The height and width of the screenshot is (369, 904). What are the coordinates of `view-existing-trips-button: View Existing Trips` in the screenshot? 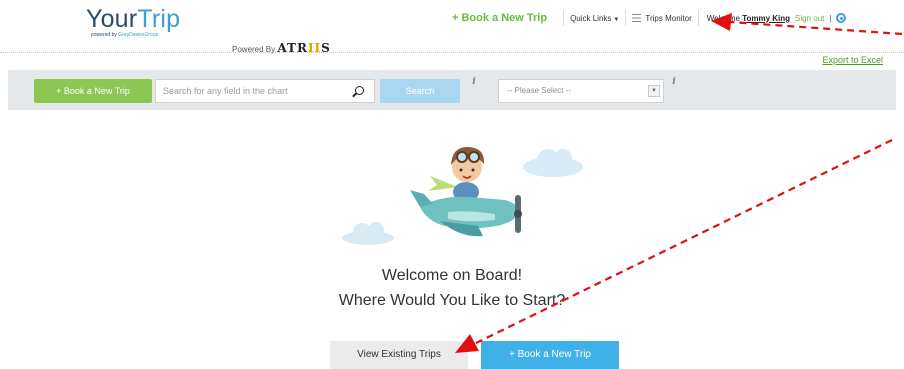 It's located at (399, 355).